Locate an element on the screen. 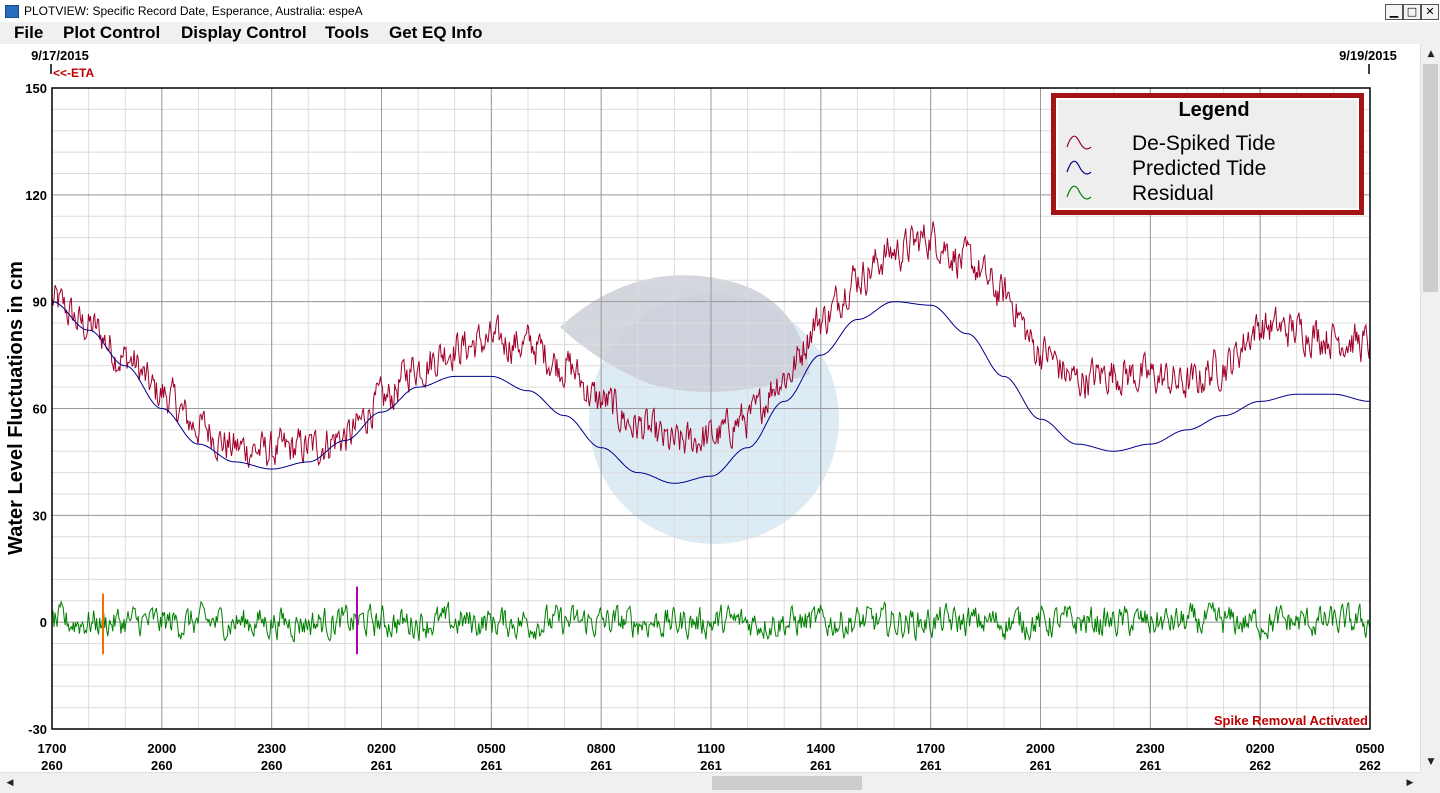  eta-label: <<-ETA is located at coordinates (73, 73).